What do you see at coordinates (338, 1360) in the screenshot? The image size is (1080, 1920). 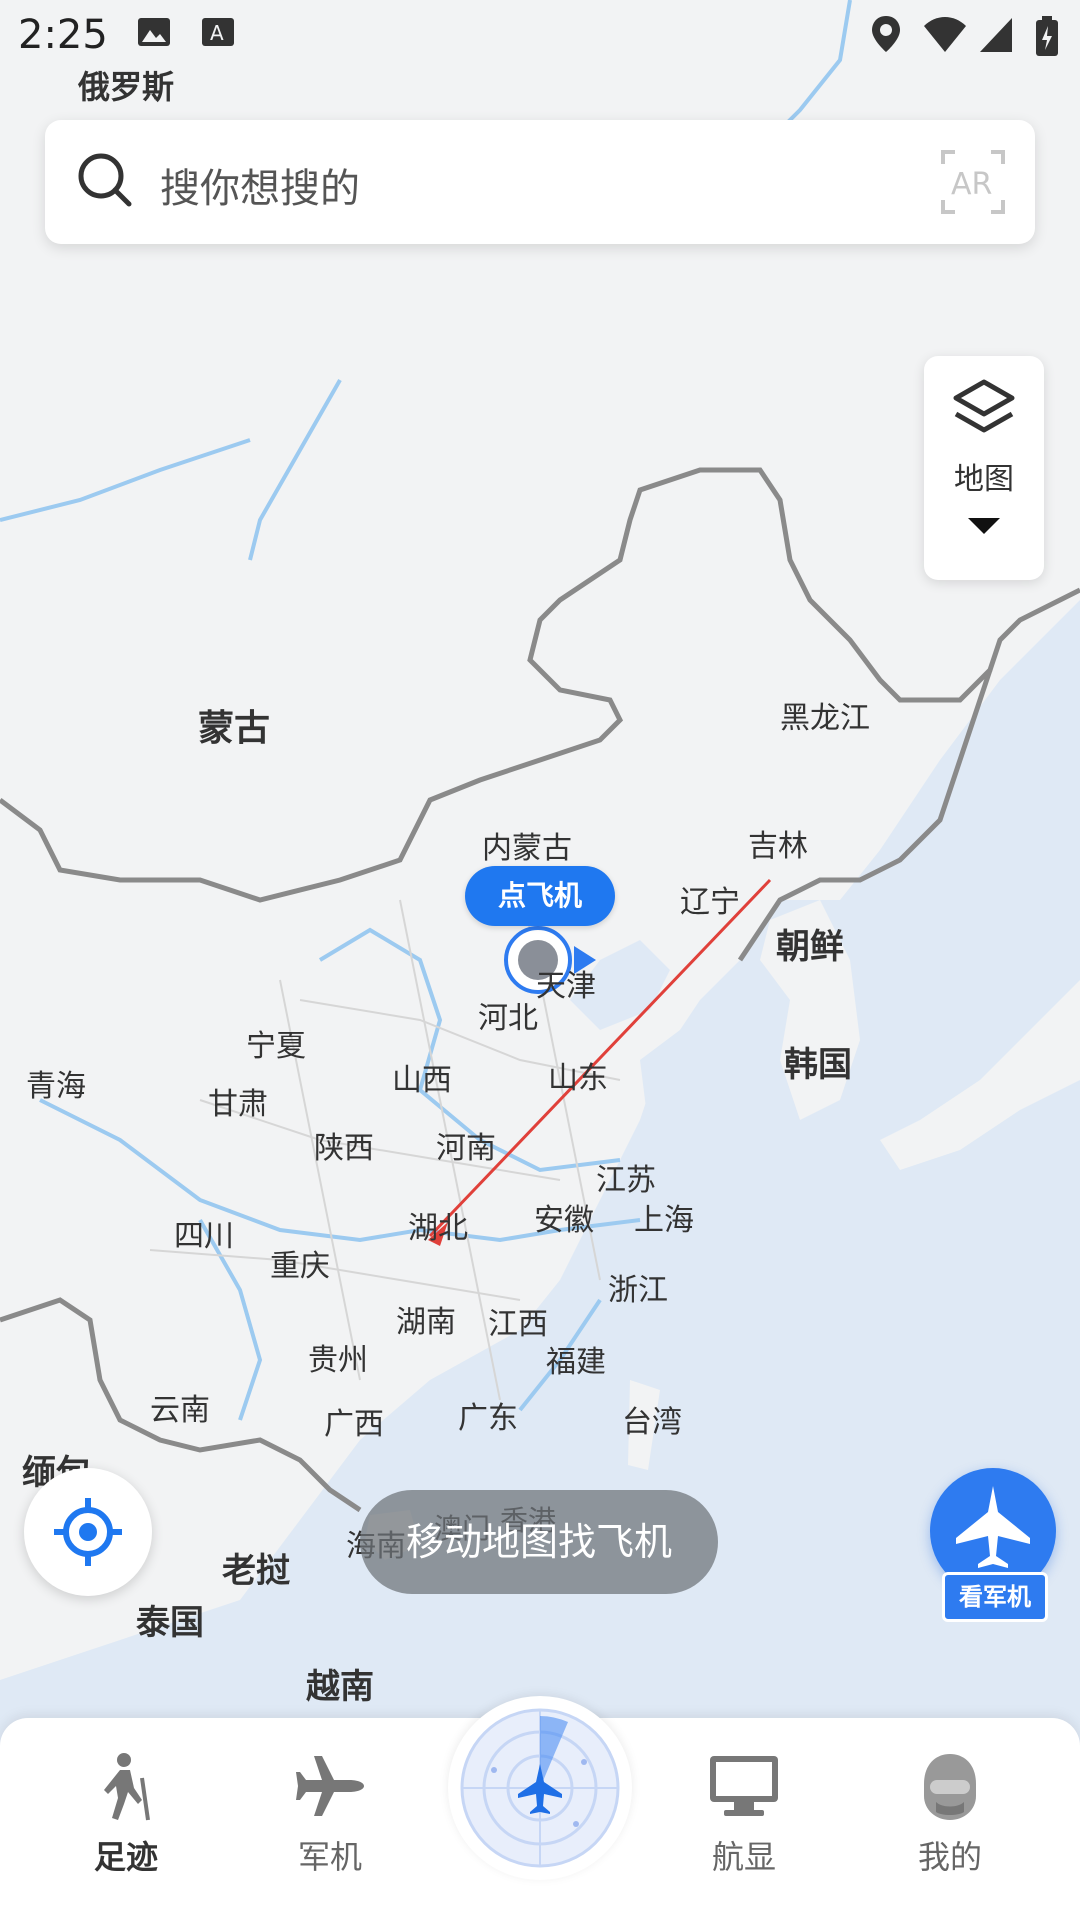 I see `label-guizhou: 贵州` at bounding box center [338, 1360].